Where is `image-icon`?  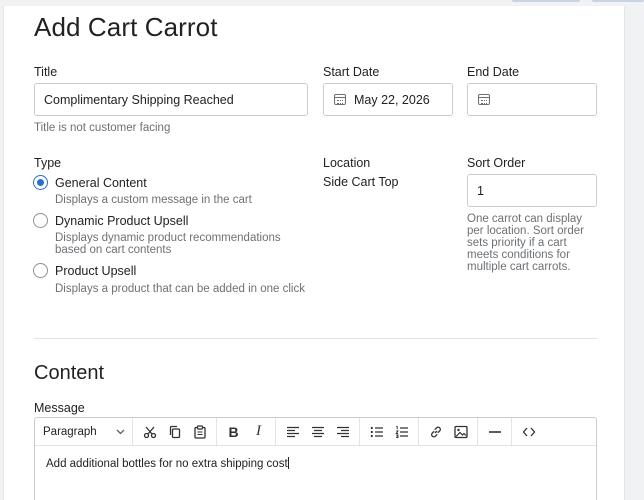 image-icon is located at coordinates (460, 432).